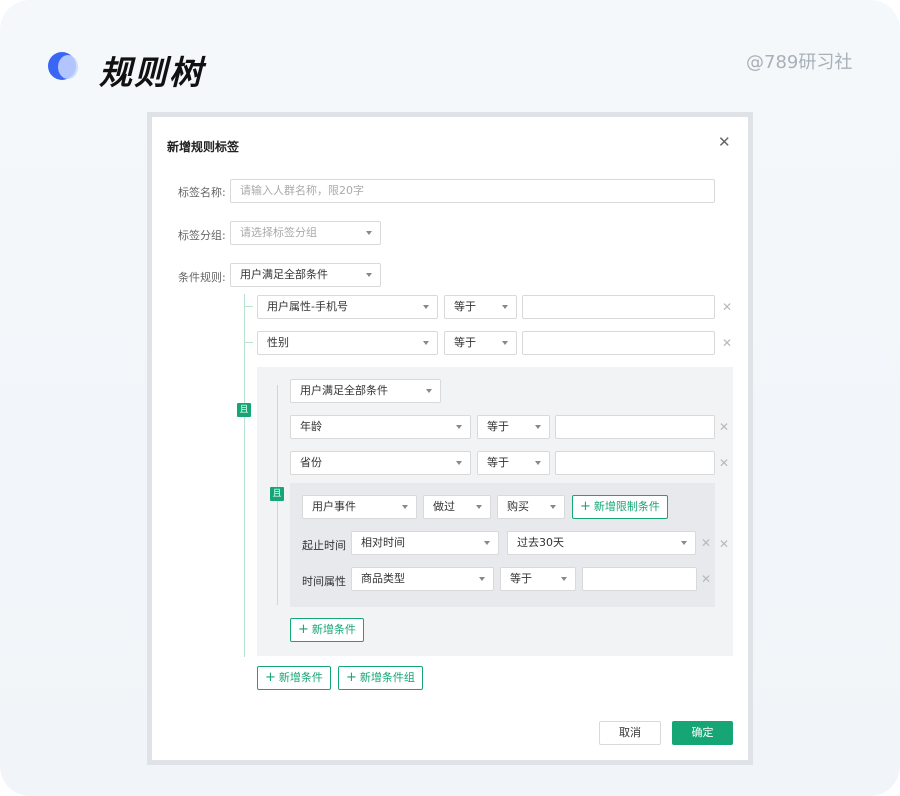  I want to click on and-connector-badge: 且, so click(244, 410).